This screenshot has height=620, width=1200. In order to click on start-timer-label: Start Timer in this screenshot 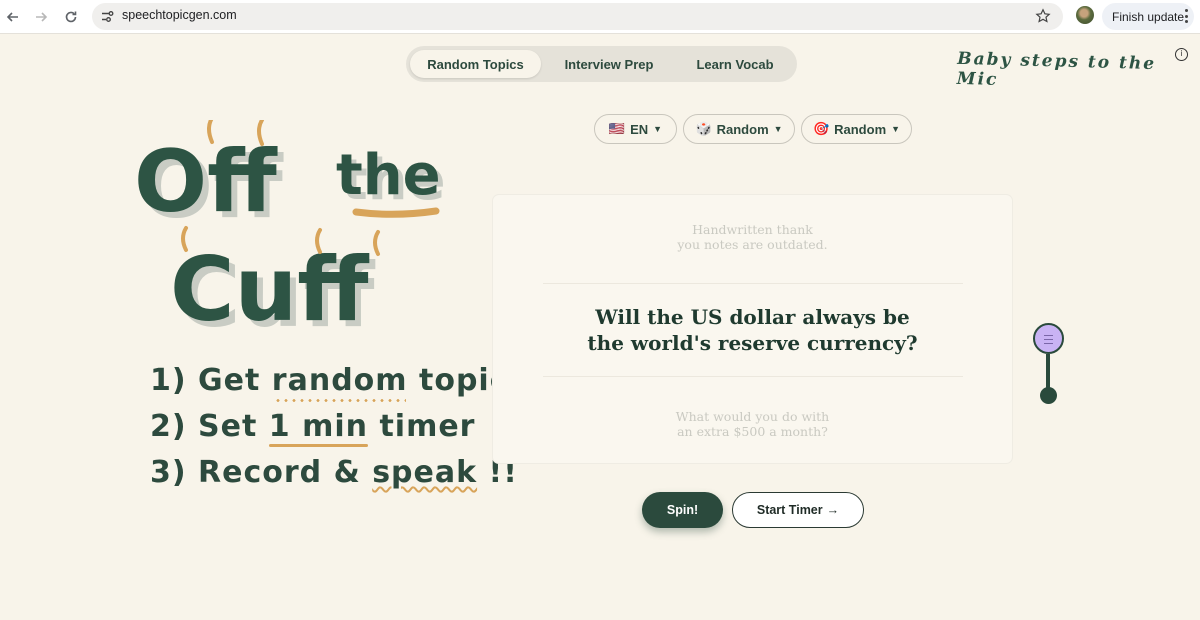, I will do `click(789, 510)`.